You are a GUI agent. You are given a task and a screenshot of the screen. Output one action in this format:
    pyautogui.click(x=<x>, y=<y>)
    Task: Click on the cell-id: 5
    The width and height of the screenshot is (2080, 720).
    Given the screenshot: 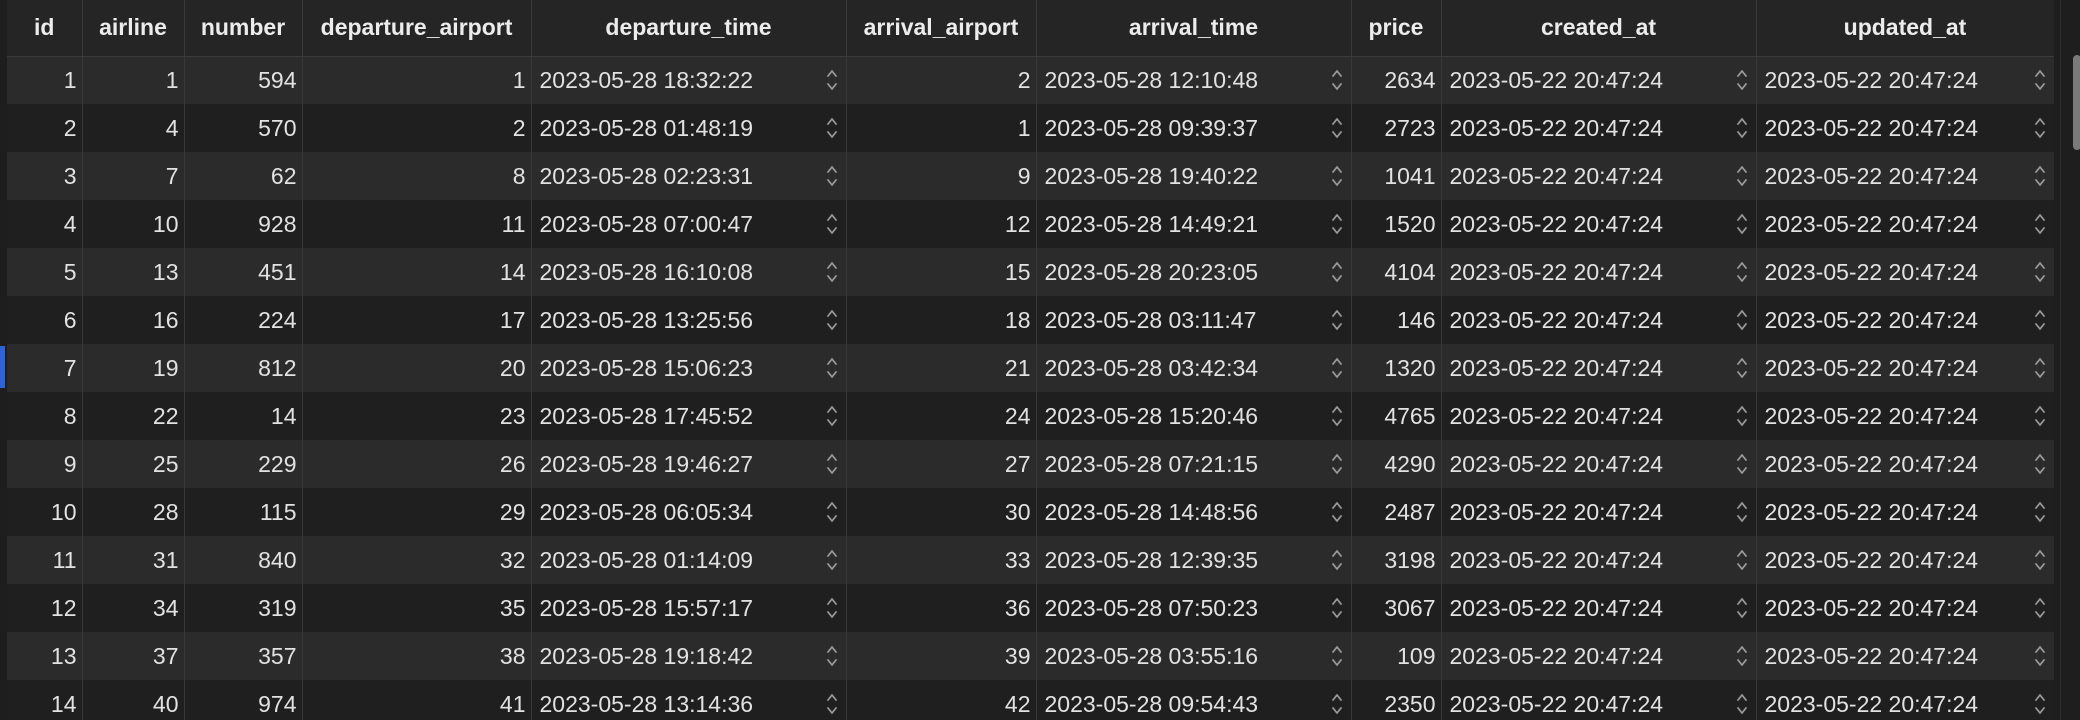 What is the action you would take?
    pyautogui.click(x=45, y=272)
    